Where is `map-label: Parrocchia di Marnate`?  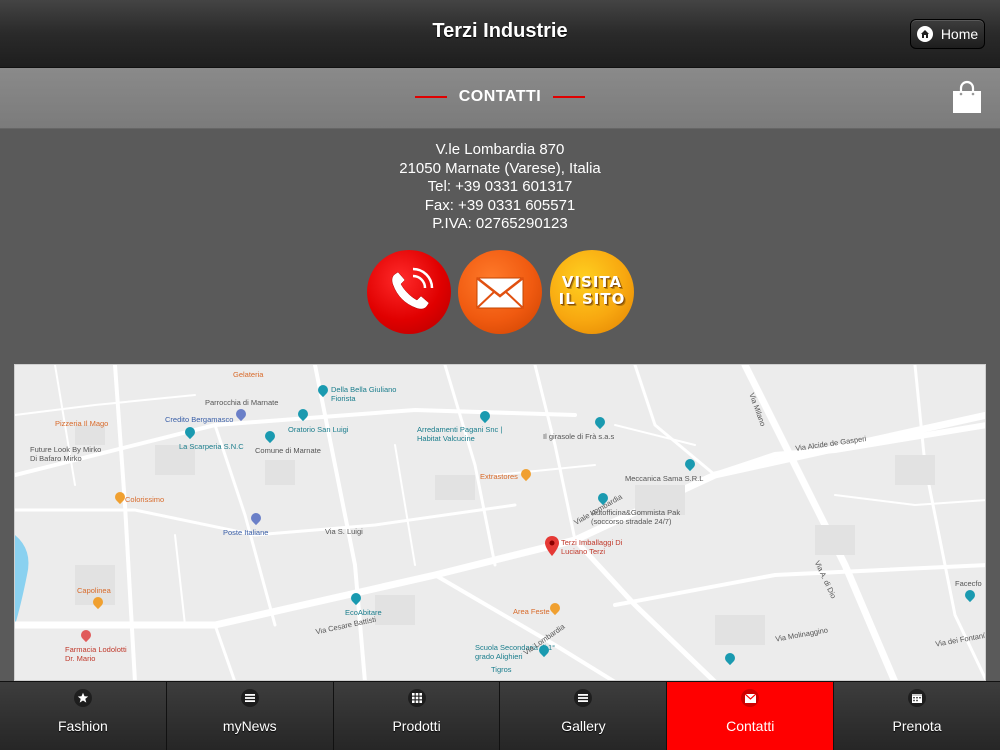
map-label: Parrocchia di Marnate is located at coordinates (242, 402).